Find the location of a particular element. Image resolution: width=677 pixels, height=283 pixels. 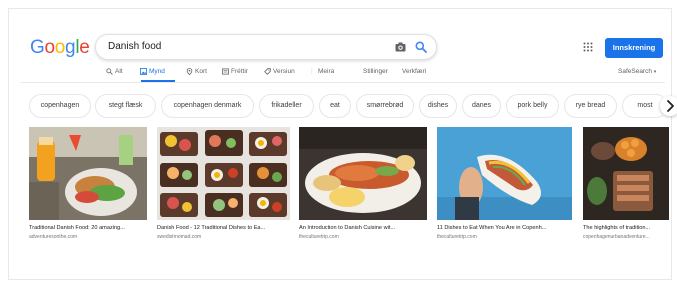

tab-maps: Kort is located at coordinates (196, 71).